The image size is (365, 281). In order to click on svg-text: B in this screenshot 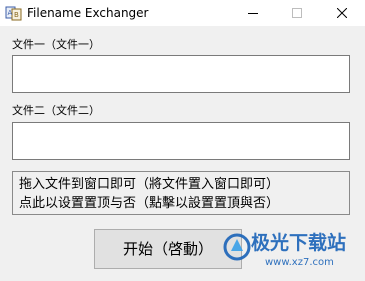, I will do `click(16, 15)`.